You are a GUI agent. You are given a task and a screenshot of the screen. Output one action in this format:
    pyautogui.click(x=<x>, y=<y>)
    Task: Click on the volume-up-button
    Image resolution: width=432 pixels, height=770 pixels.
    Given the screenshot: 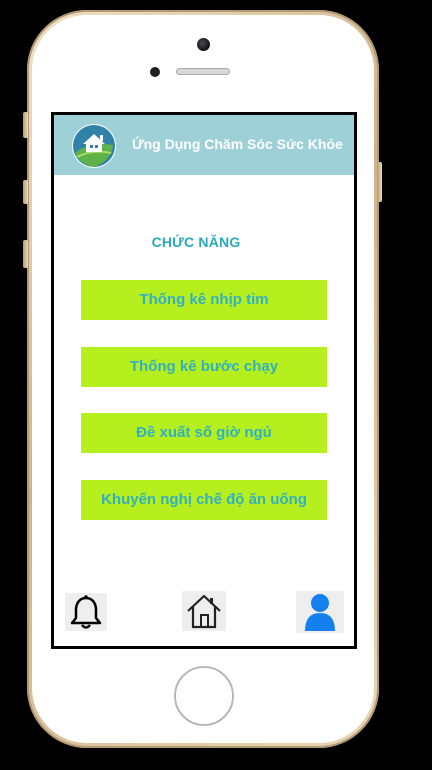 What is the action you would take?
    pyautogui.click(x=25, y=192)
    